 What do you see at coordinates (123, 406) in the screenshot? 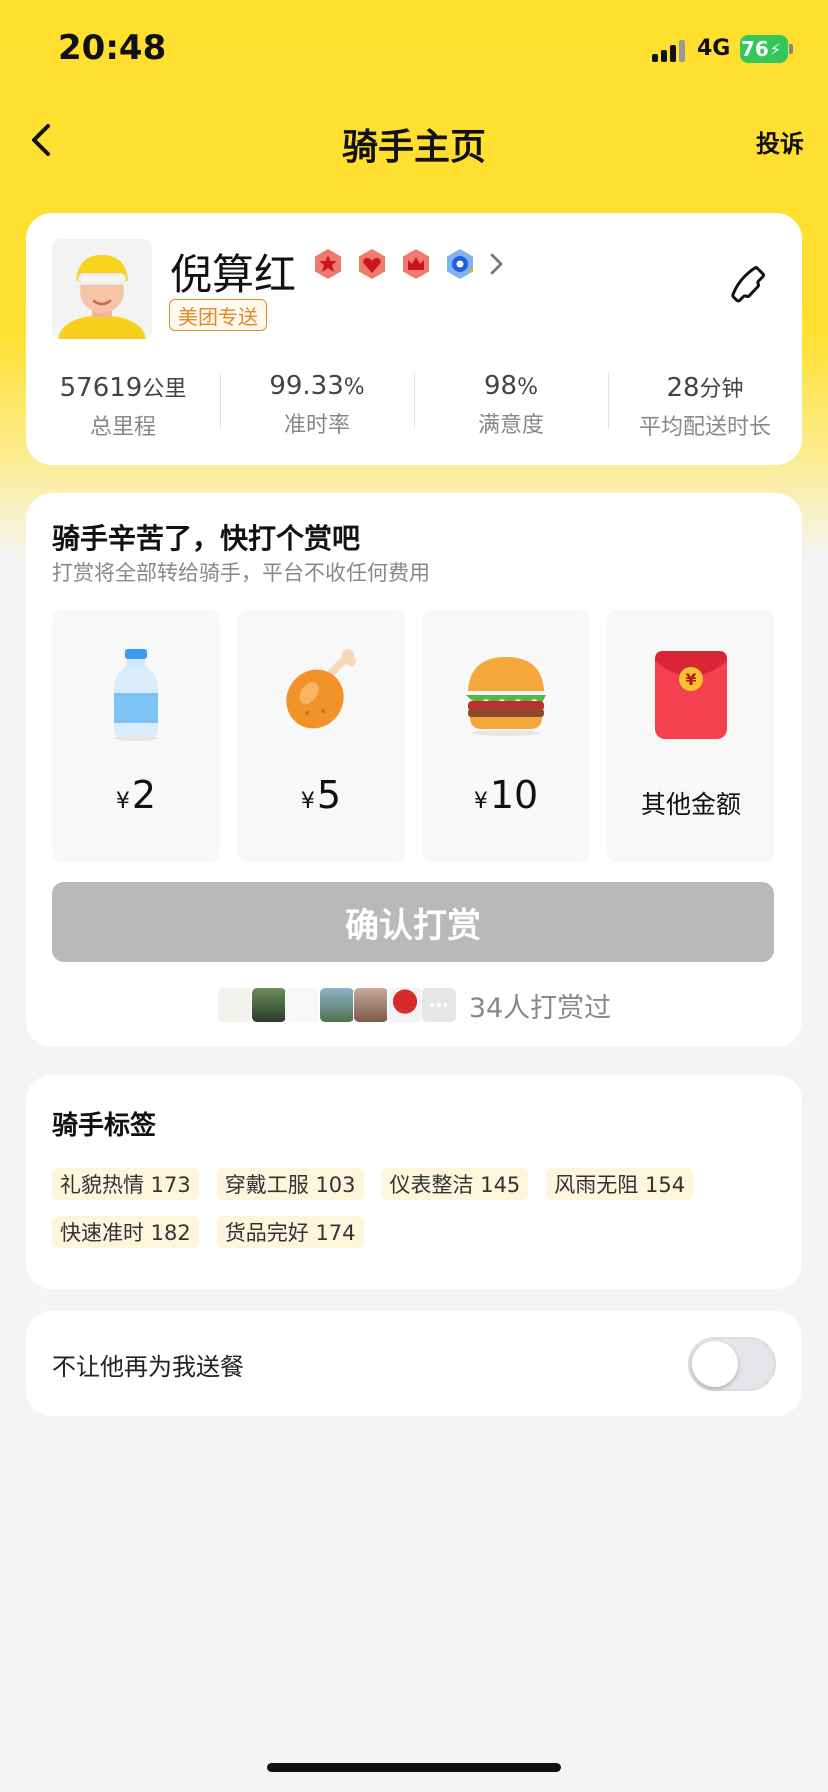
I see `stat-total-distance: 57619公里 总里程` at bounding box center [123, 406].